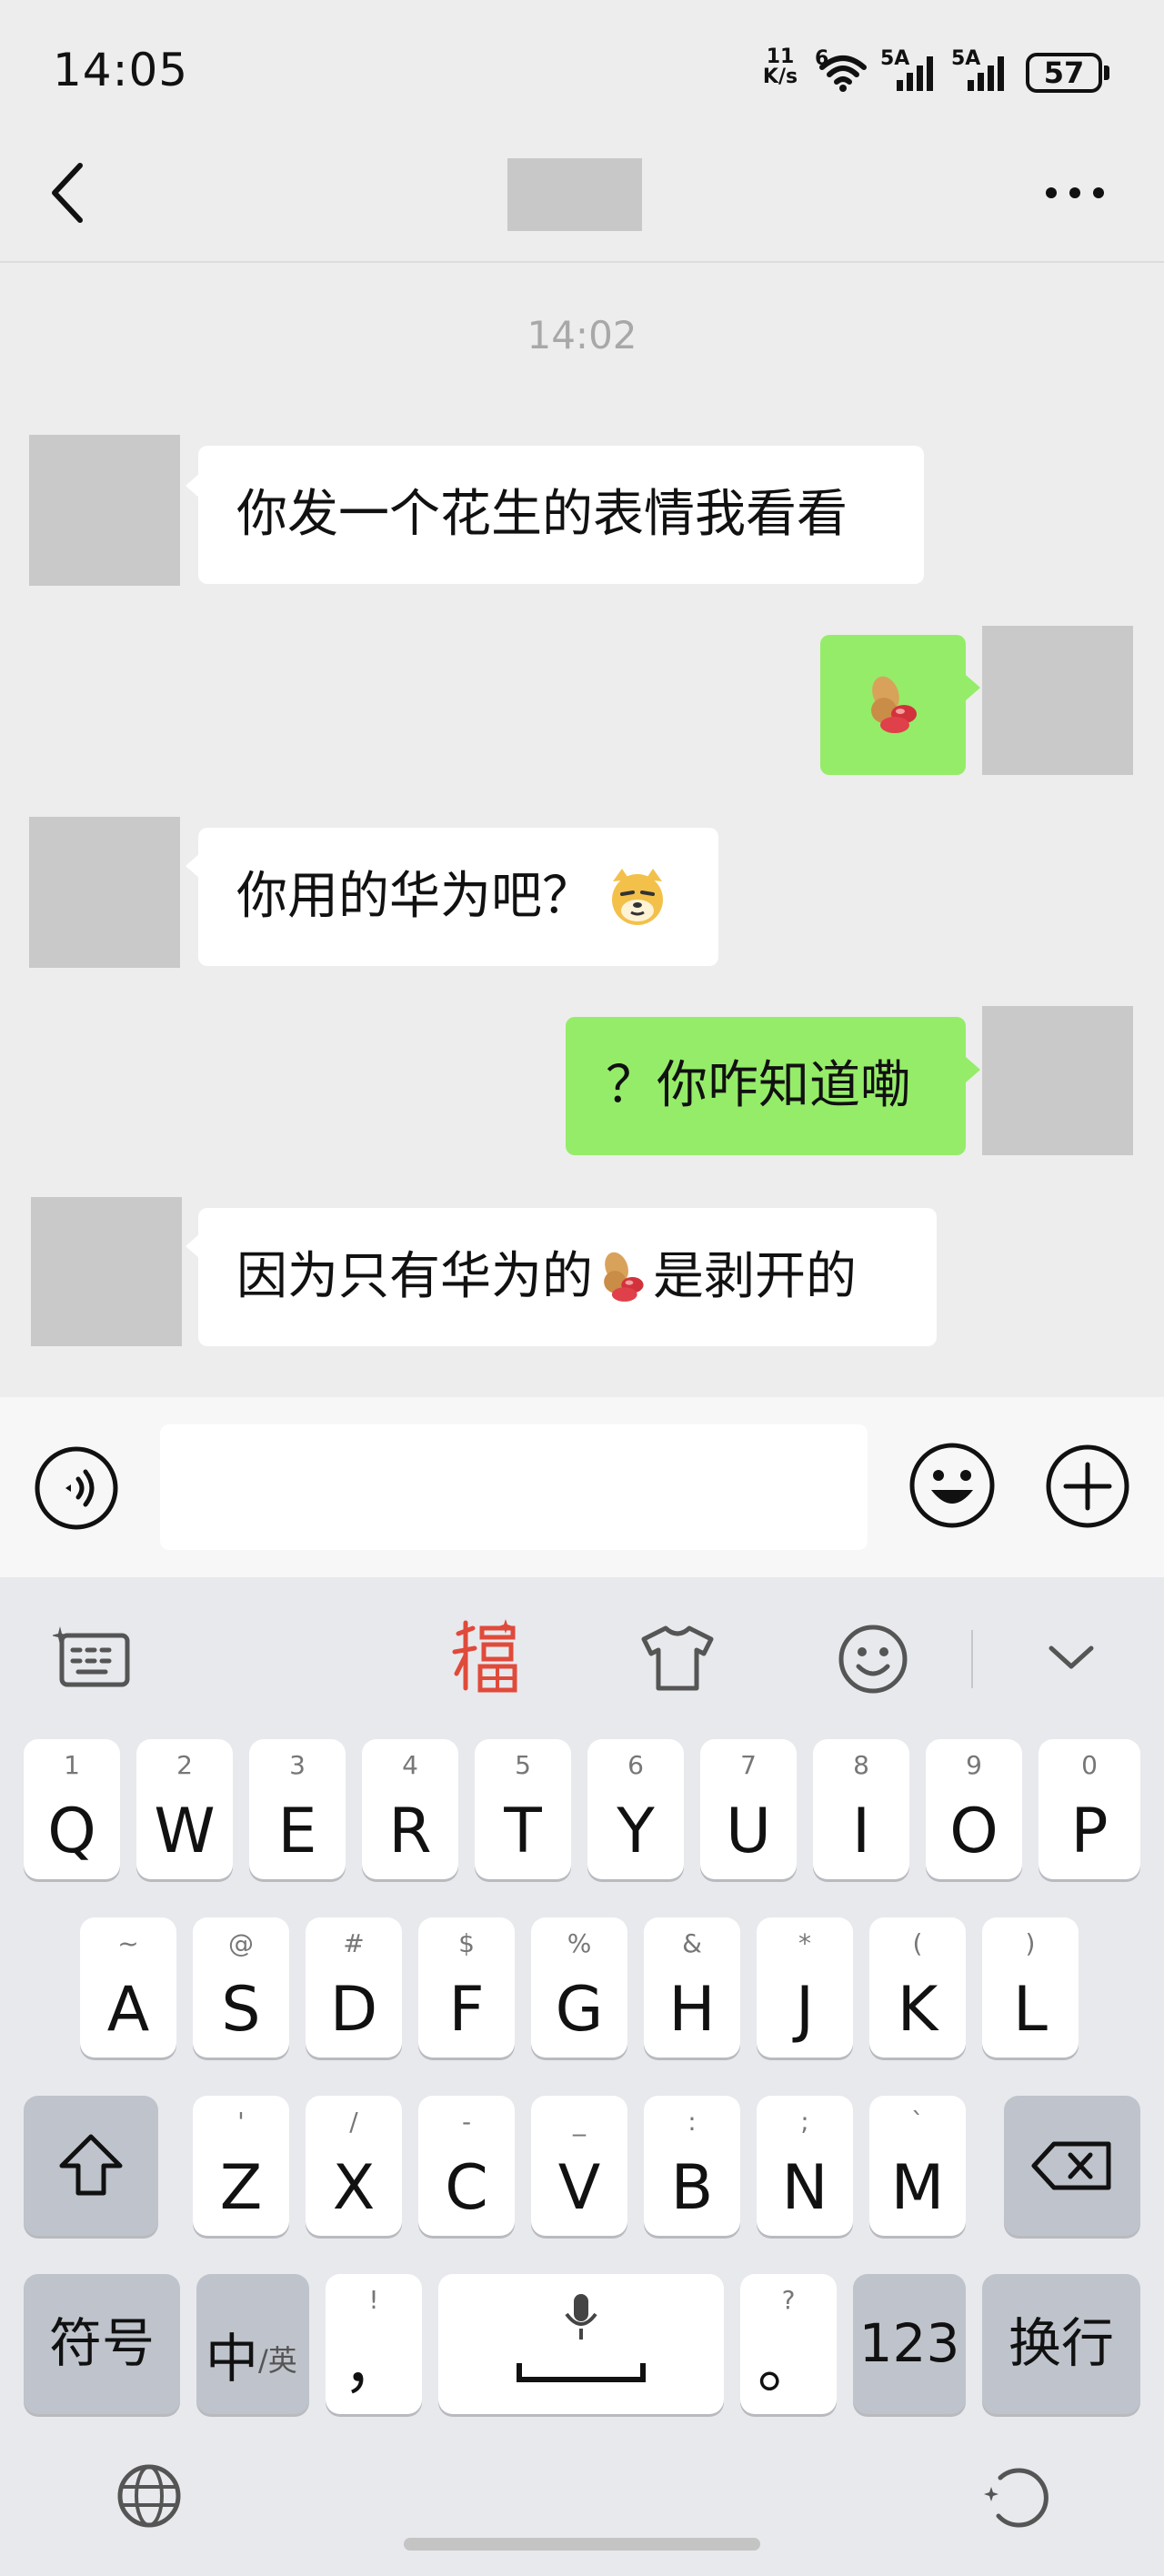 The width and height of the screenshot is (1164, 2576). Describe the element at coordinates (1090, 1831) in the screenshot. I see `key-label: P` at that location.